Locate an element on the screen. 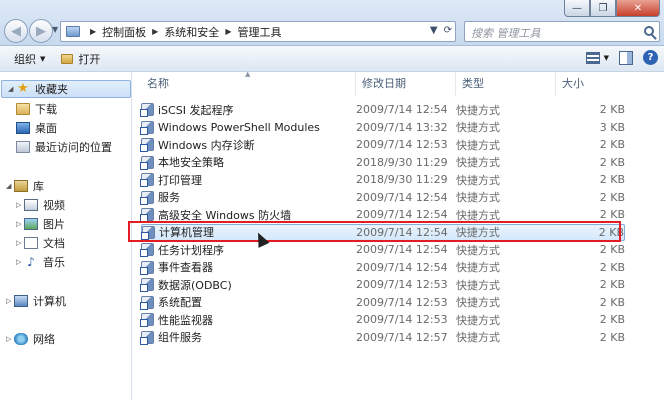  file-row: 数据源(ODBC) 2009/7/14 12:53 快捷方式 2 KB is located at coordinates (382, 284).